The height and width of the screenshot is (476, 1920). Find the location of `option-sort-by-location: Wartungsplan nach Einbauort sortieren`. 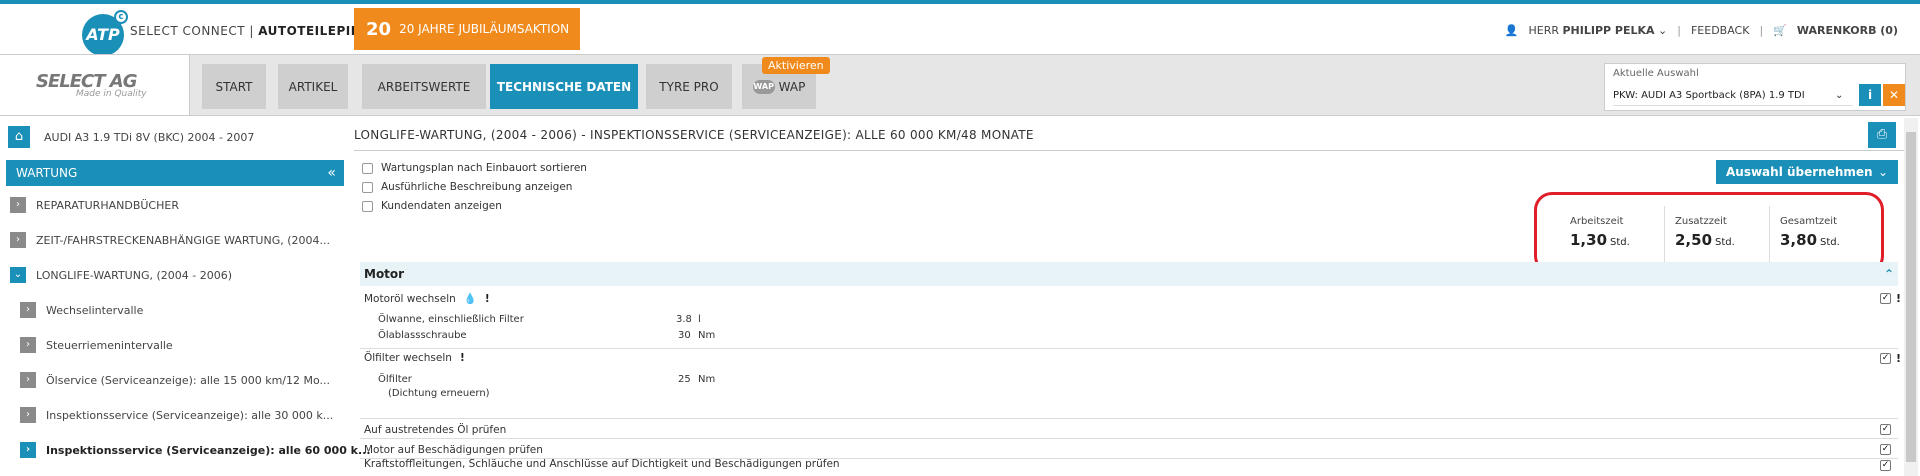

option-sort-by-location: Wartungsplan nach Einbauort sortieren is located at coordinates (474, 168).